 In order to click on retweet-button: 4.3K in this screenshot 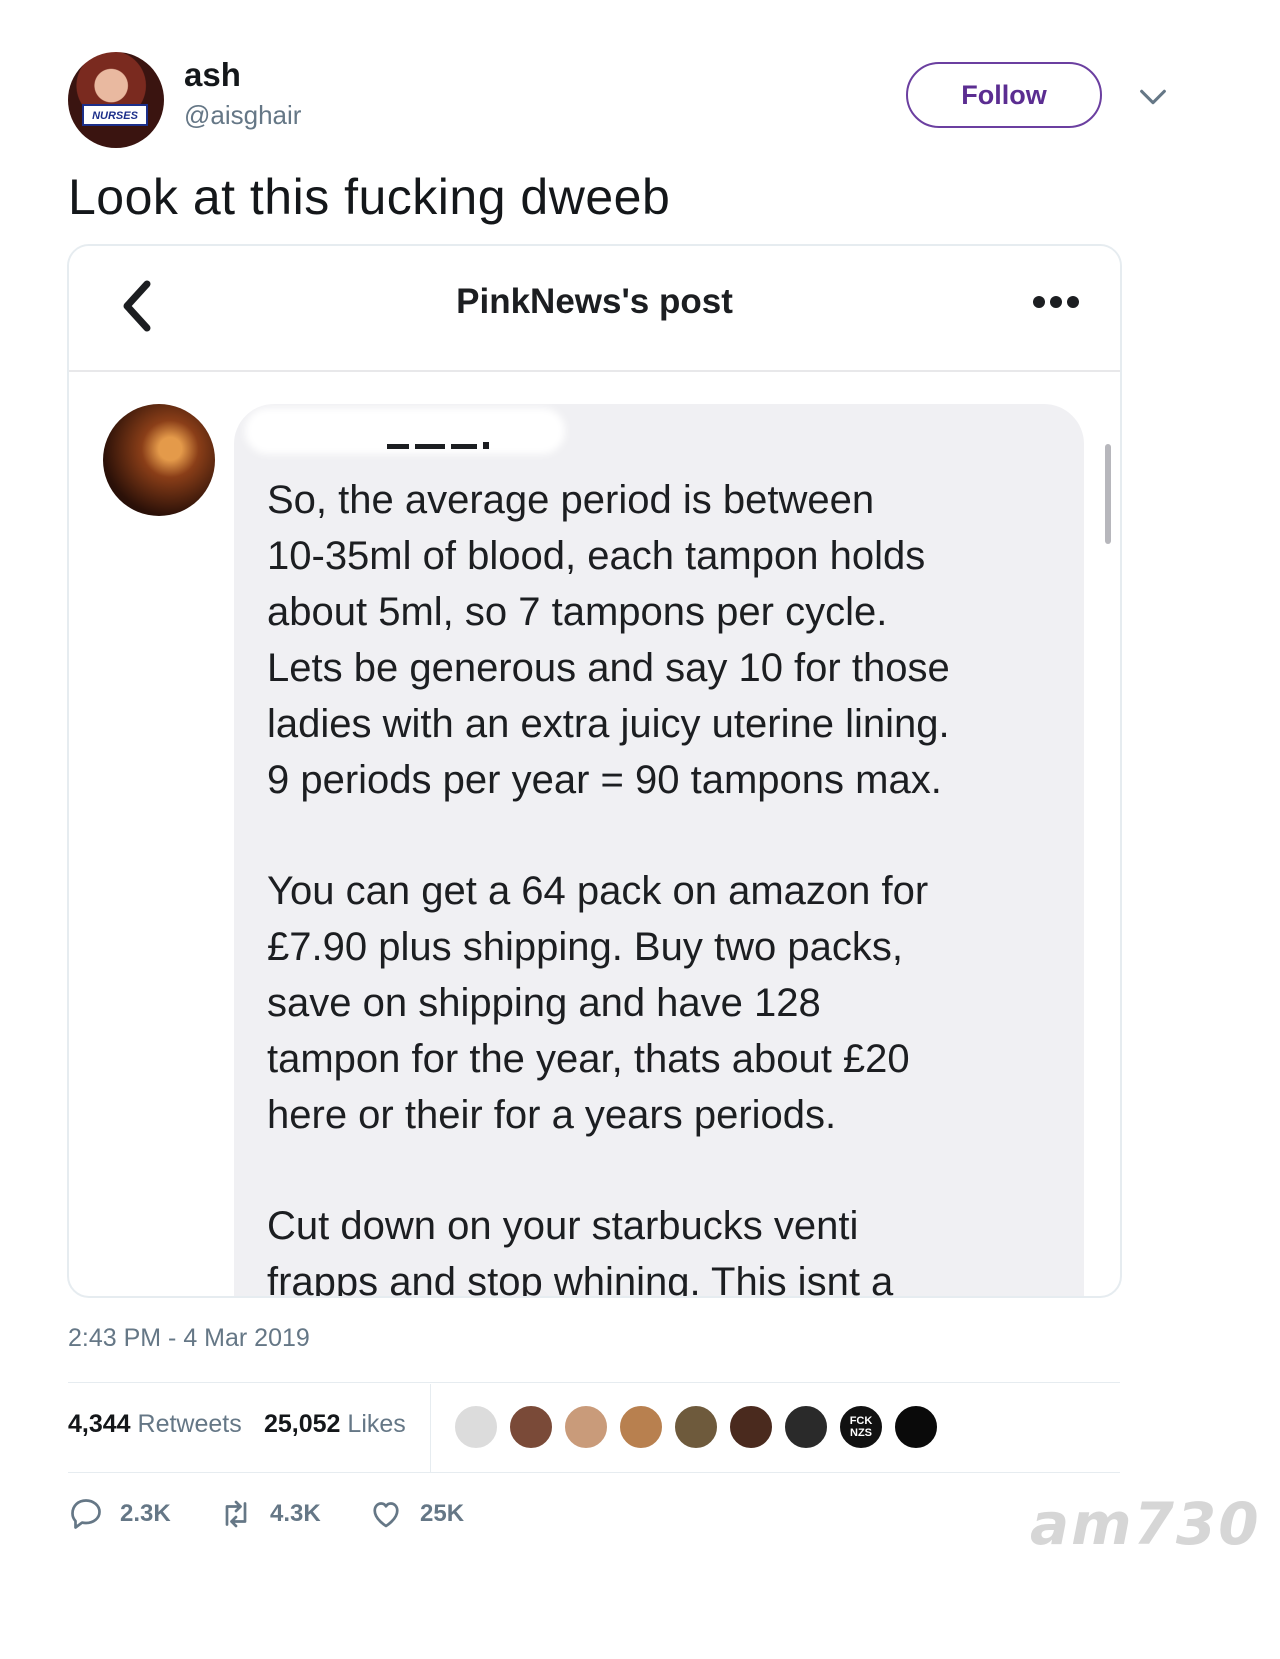, I will do `click(269, 1514)`.